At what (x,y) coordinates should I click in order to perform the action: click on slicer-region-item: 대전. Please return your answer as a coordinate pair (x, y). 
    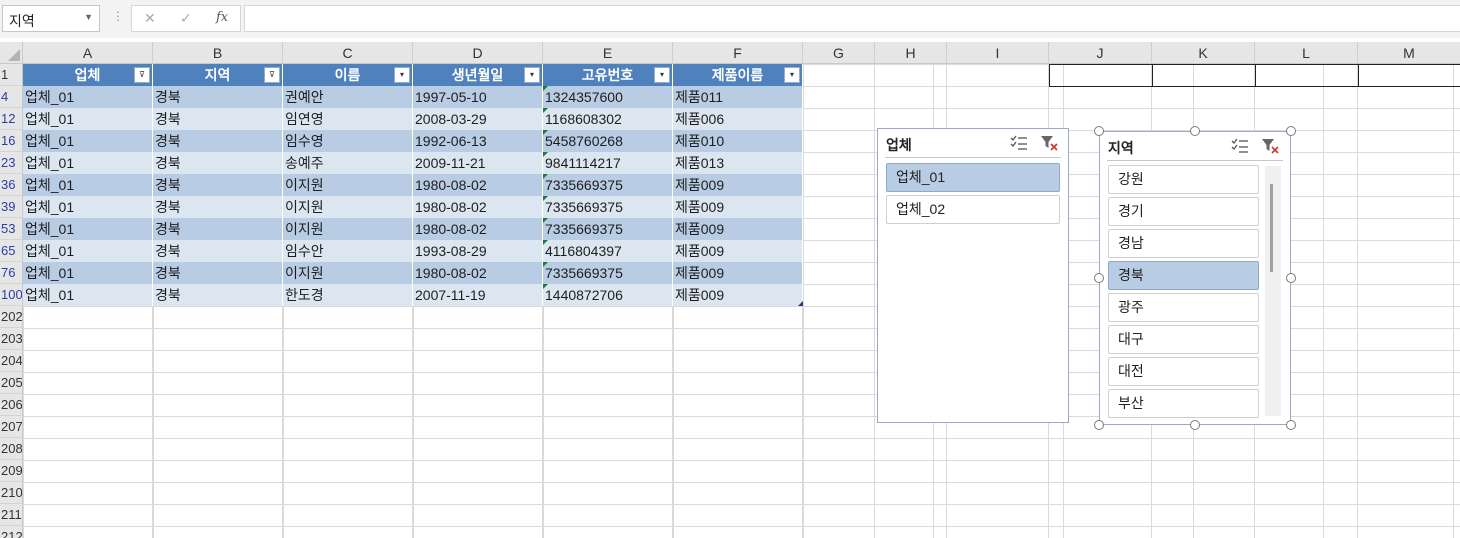
    Looking at the image, I should click on (1183, 371).